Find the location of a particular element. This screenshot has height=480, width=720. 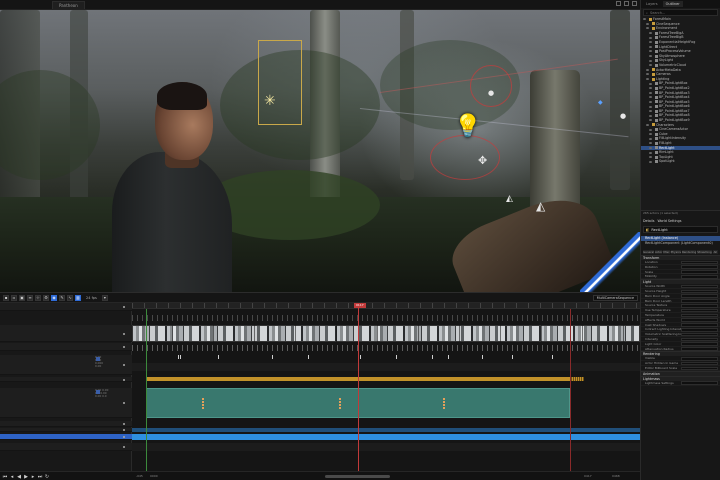

prev-frame-icon: ◂ is located at coordinates (12, 477).